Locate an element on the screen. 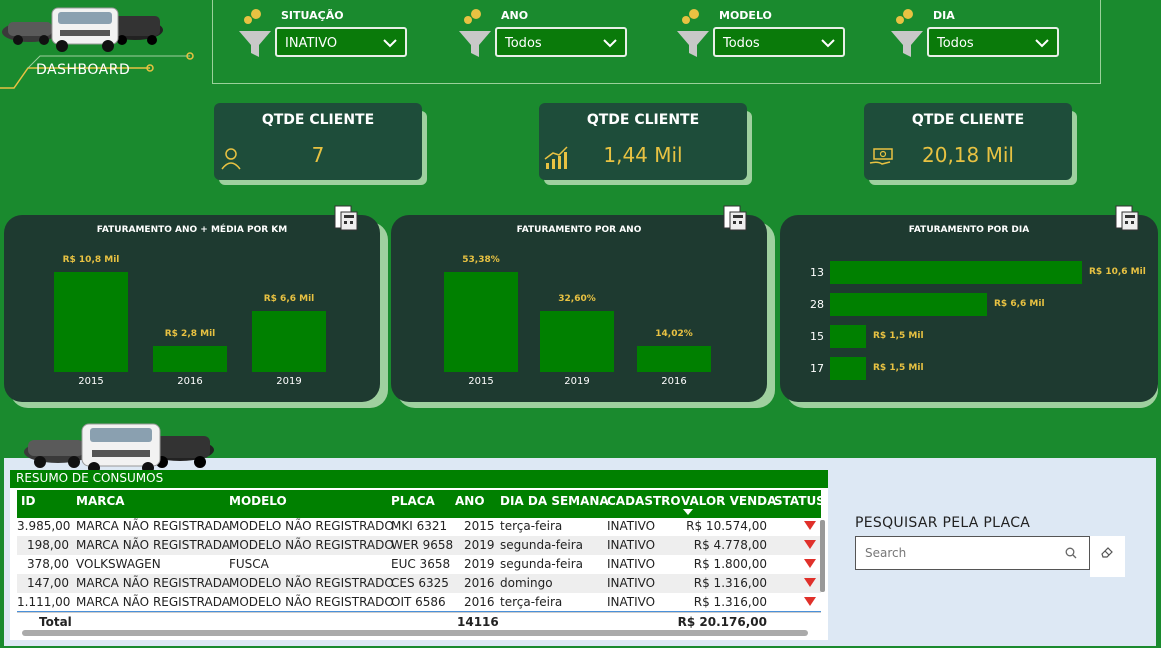 This screenshot has width=1161, height=648. filter-dia: DIA Todos is located at coordinates (965, 33).